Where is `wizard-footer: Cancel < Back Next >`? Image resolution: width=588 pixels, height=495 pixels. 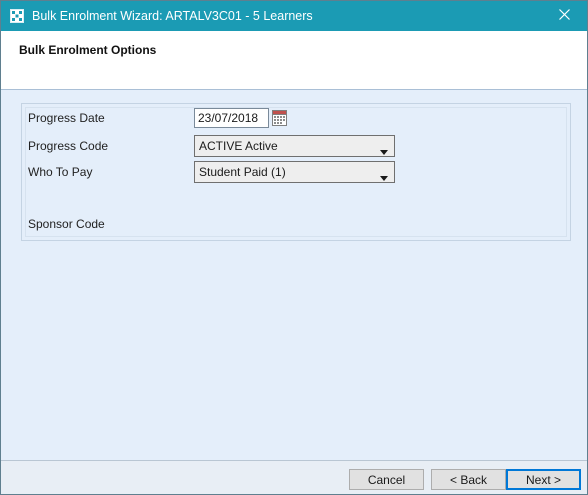
wizard-footer: Cancel < Back Next > is located at coordinates (294, 477).